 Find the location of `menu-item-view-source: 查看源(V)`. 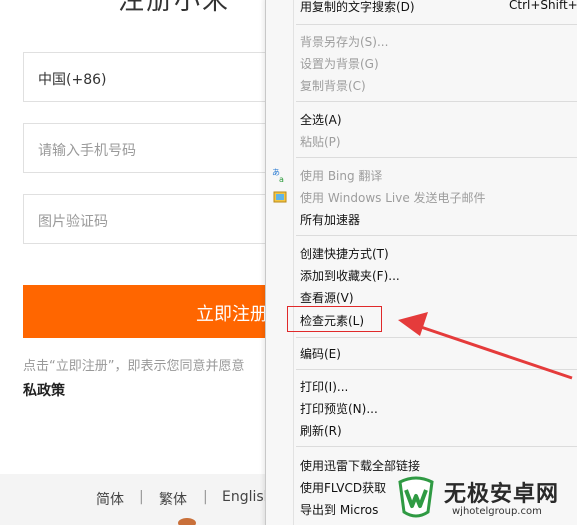

menu-item-view-source: 查看源(V) is located at coordinates (327, 297).